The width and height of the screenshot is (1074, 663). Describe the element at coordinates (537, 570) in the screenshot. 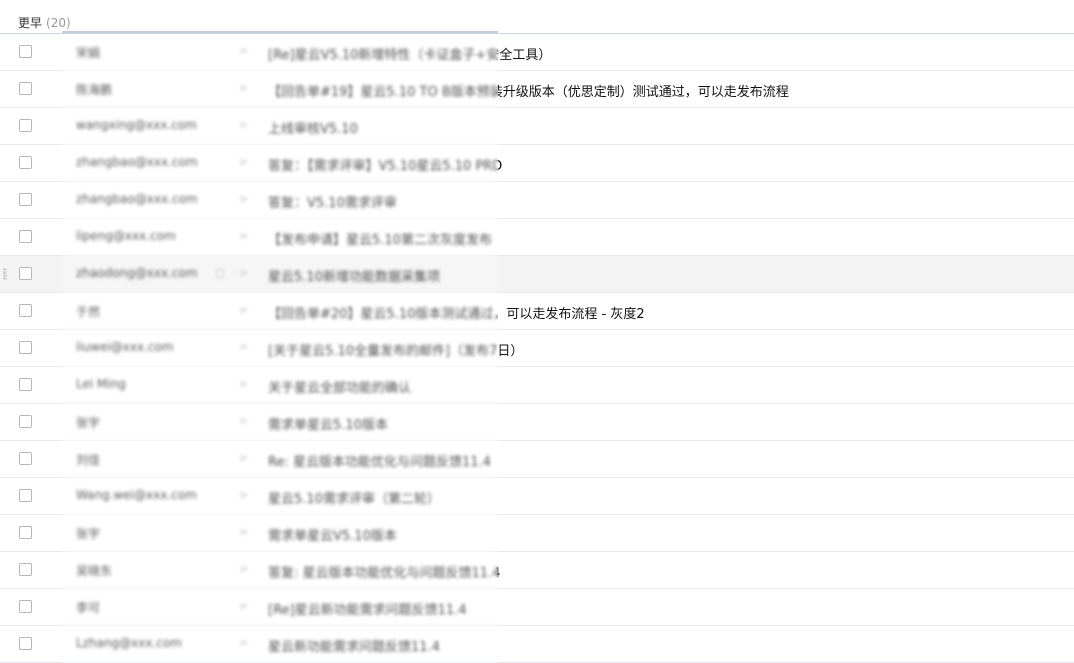

I see `mail-row: 吴晓东 ⊳ 答复: 星云版本功能优化与问题反馈11.4` at that location.